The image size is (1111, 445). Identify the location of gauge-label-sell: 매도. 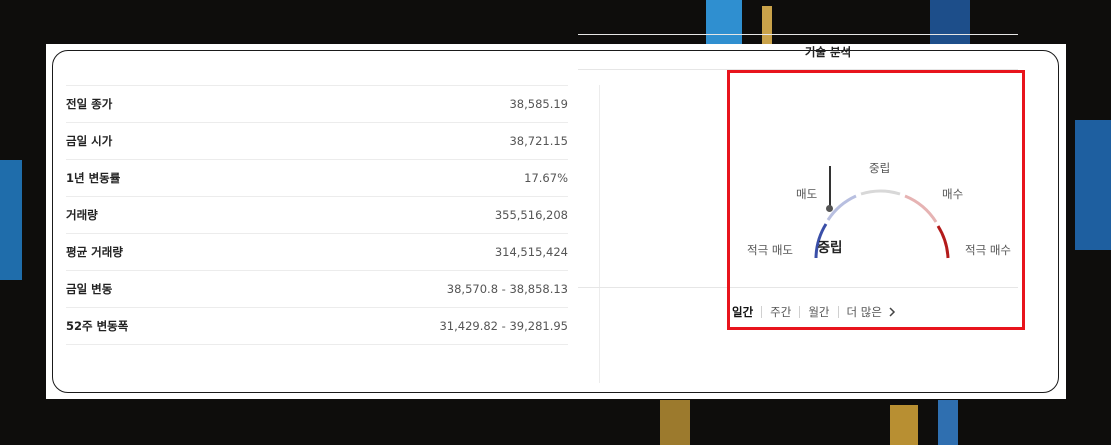
(807, 194).